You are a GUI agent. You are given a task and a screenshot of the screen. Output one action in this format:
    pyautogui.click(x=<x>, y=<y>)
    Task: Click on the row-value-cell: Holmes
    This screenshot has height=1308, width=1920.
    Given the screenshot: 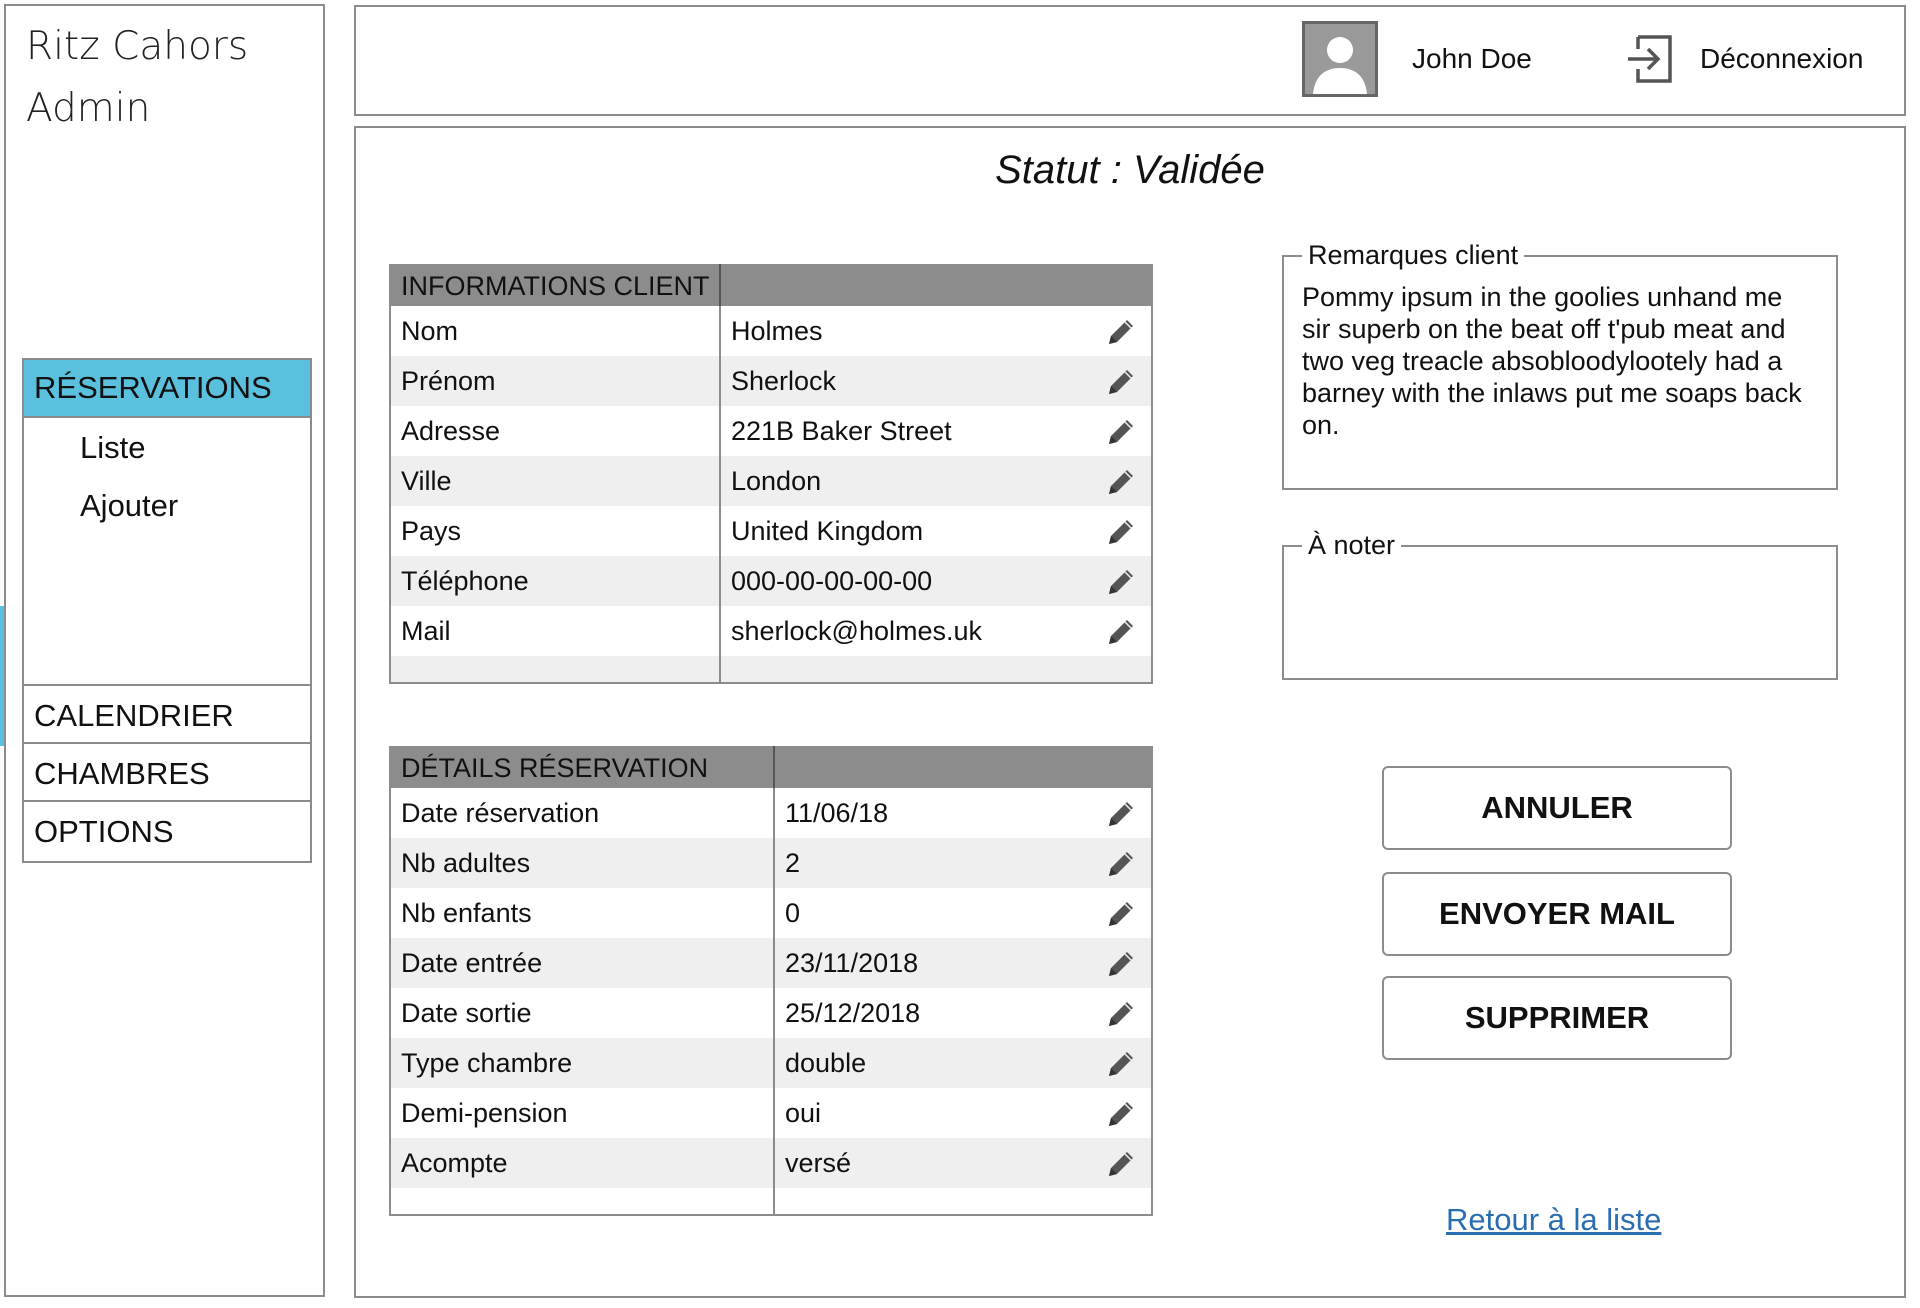 What is the action you would take?
    pyautogui.click(x=935, y=331)
    